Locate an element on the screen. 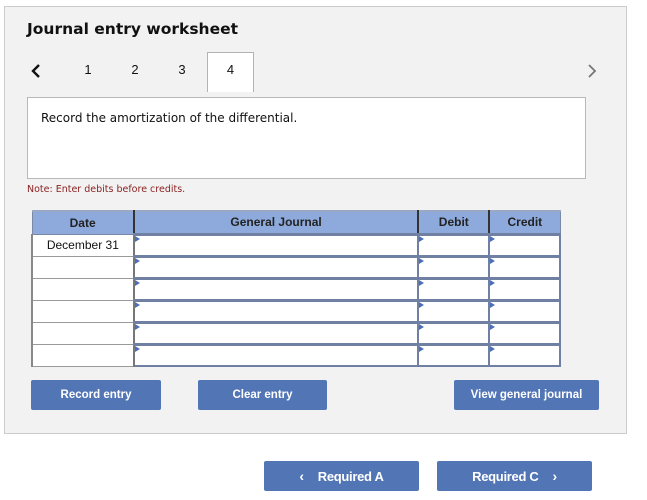 The height and width of the screenshot is (500, 647). tab-3: 3 is located at coordinates (182, 69).